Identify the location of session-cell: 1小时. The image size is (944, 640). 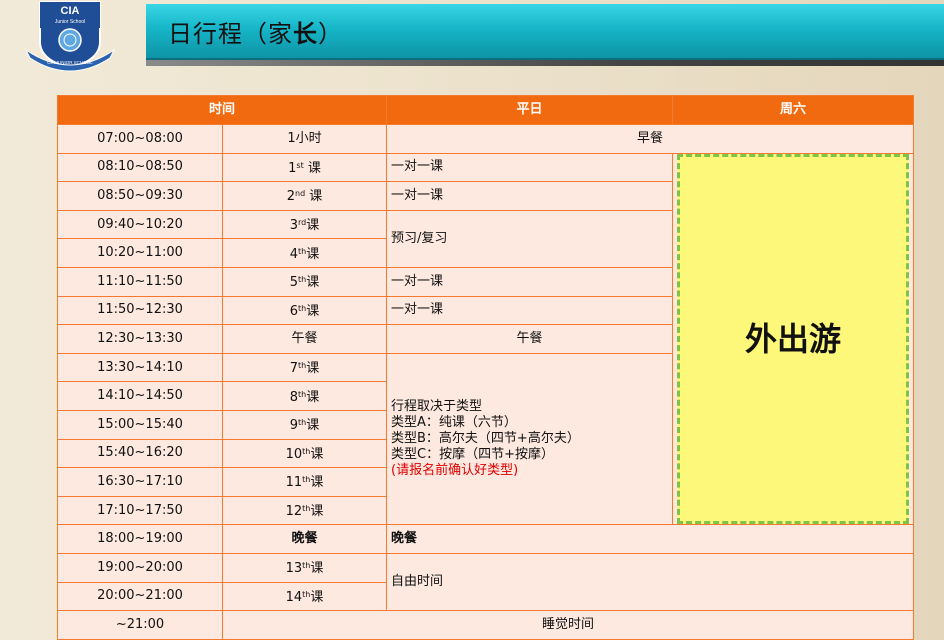
(304, 139).